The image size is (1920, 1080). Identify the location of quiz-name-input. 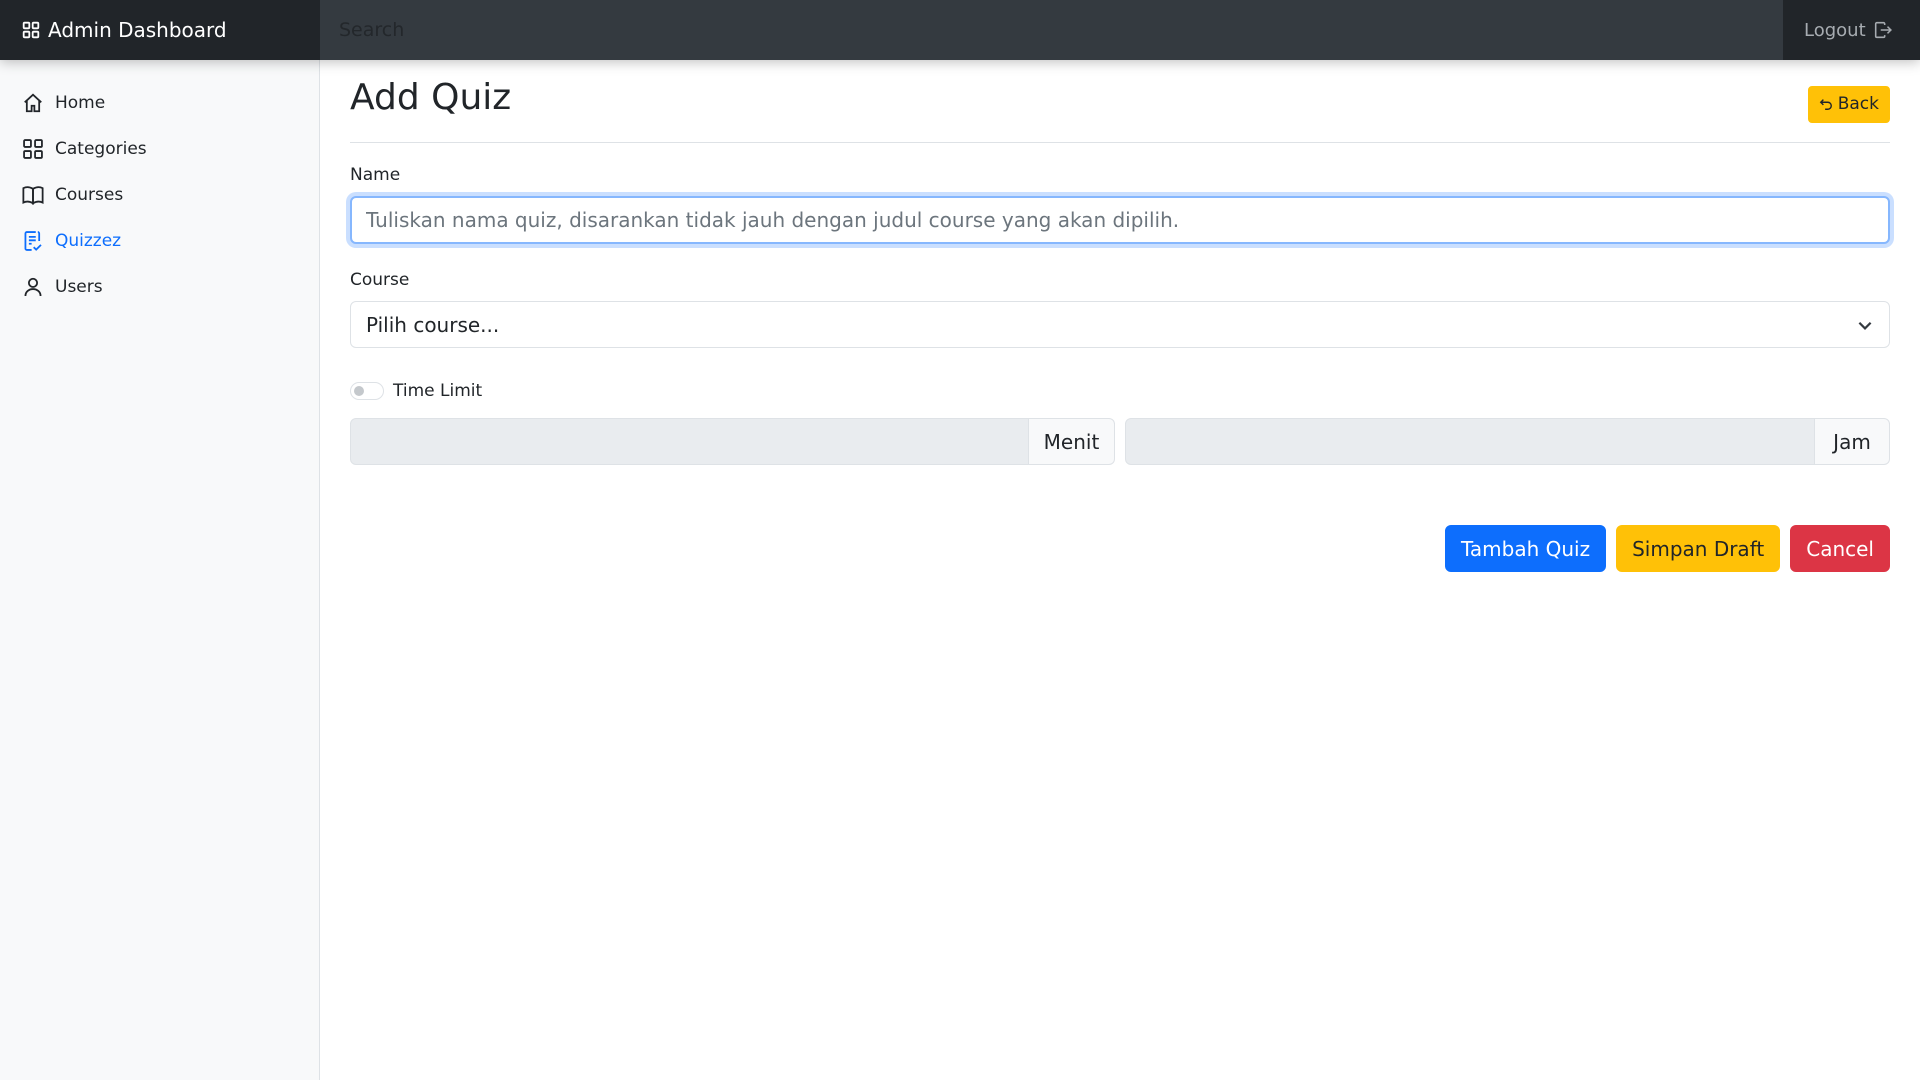
(1120, 220).